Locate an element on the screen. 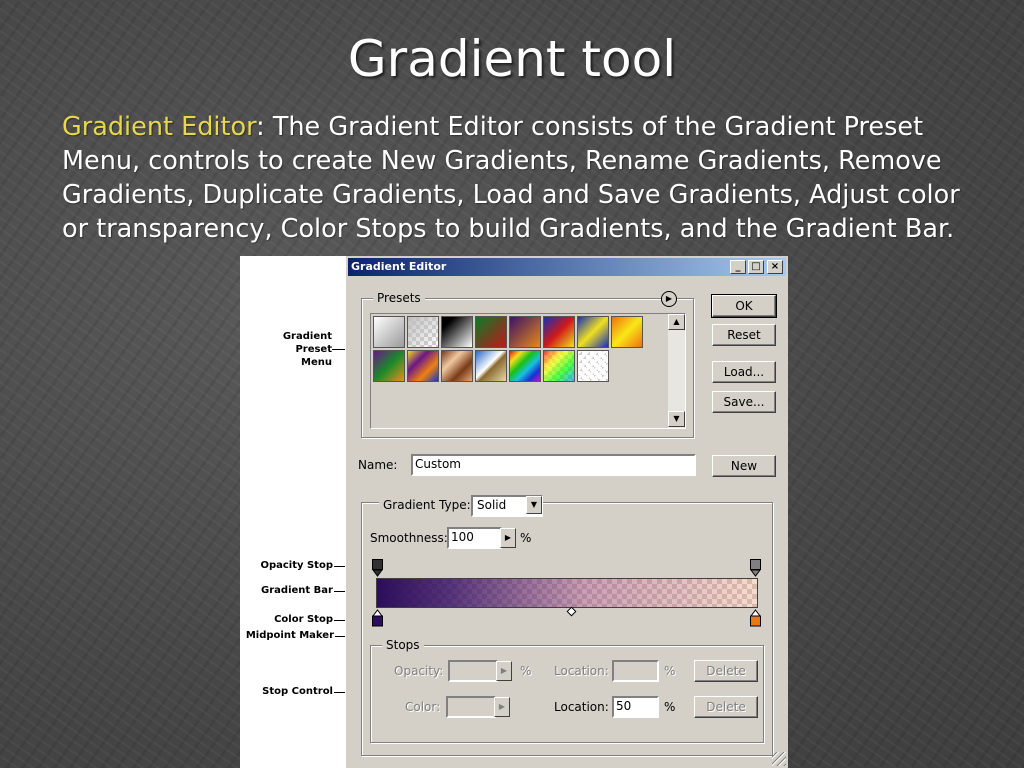 This screenshot has width=1024, height=768. preset-swatch-violet-green-orange is located at coordinates (389, 366).